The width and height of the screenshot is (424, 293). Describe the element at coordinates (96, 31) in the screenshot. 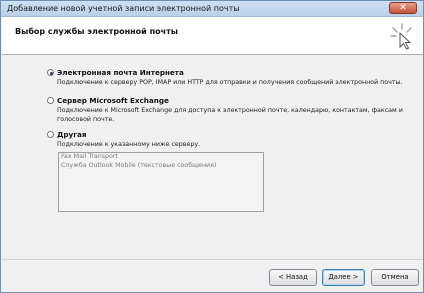

I see `page-title: Выбор службы электронной почты` at that location.